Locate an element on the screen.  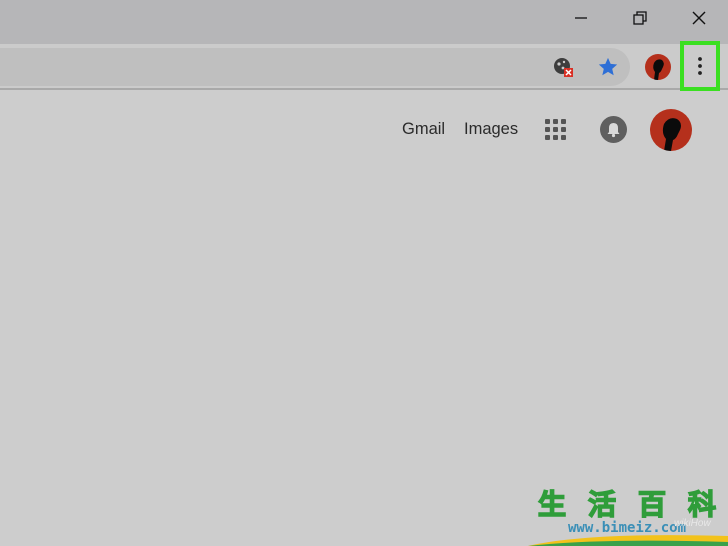
watermark-url: www.bimeiz.com is located at coordinates (627, 528).